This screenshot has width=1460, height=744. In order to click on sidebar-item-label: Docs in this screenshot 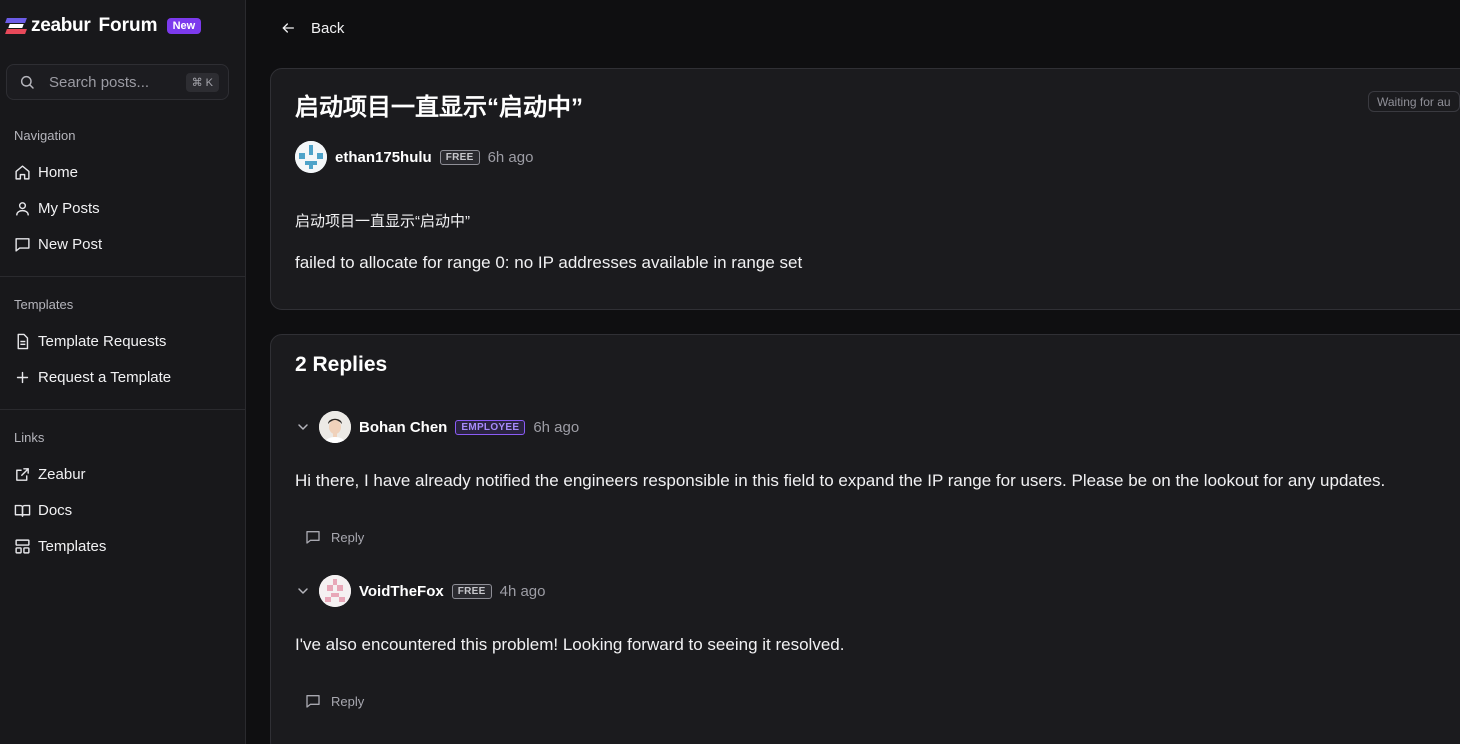, I will do `click(55, 510)`.